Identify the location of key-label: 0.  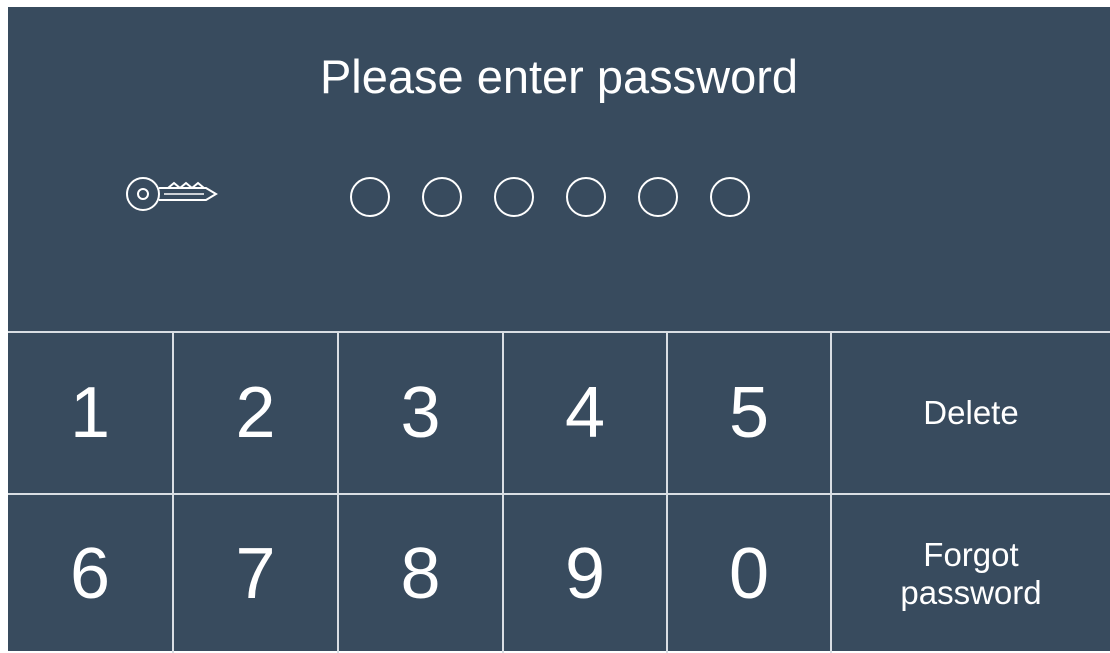
(749, 574).